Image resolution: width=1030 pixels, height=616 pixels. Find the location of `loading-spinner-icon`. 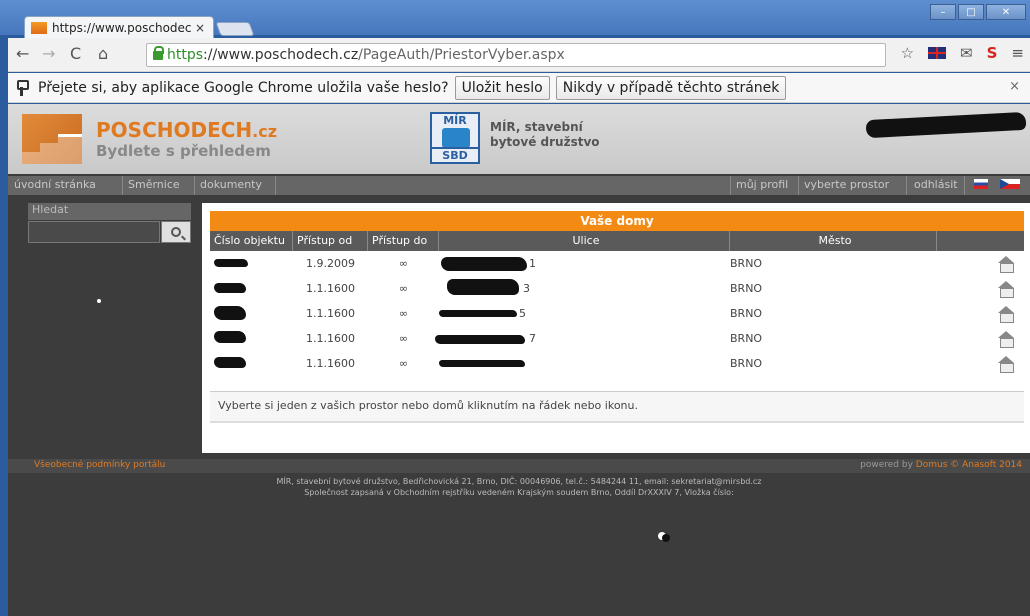

loading-spinner-icon is located at coordinates (666, 538).